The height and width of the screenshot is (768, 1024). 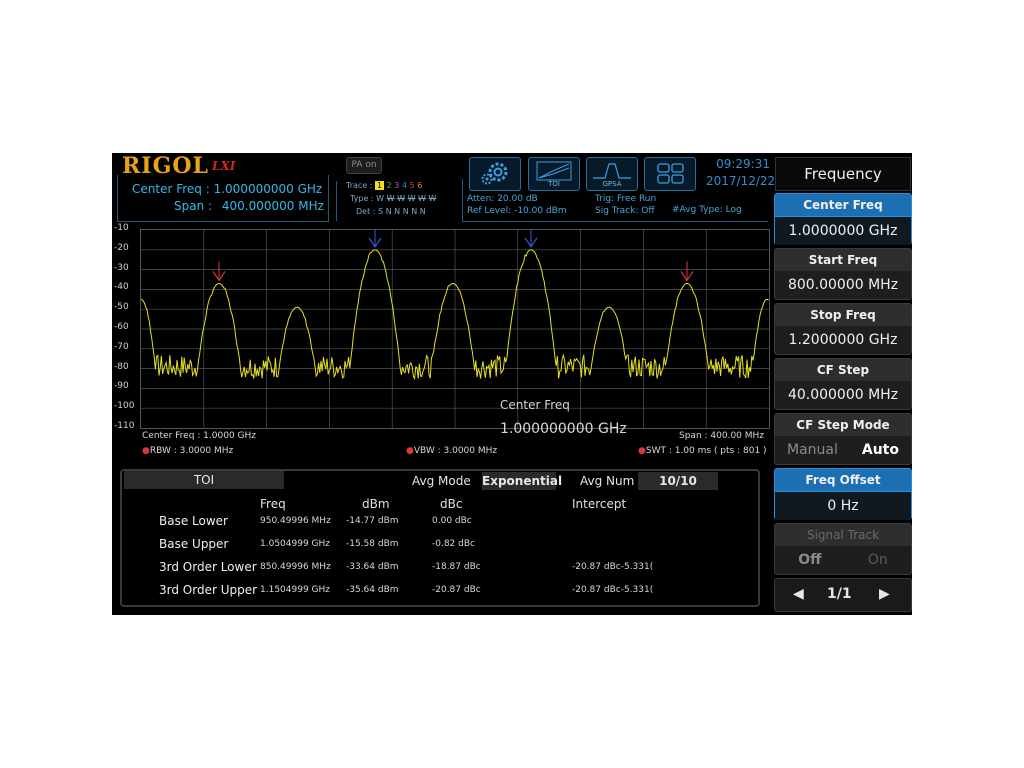 What do you see at coordinates (187, 451) in the screenshot?
I see `footer-rbw: ●RBW : 3.0000 MHz` at bounding box center [187, 451].